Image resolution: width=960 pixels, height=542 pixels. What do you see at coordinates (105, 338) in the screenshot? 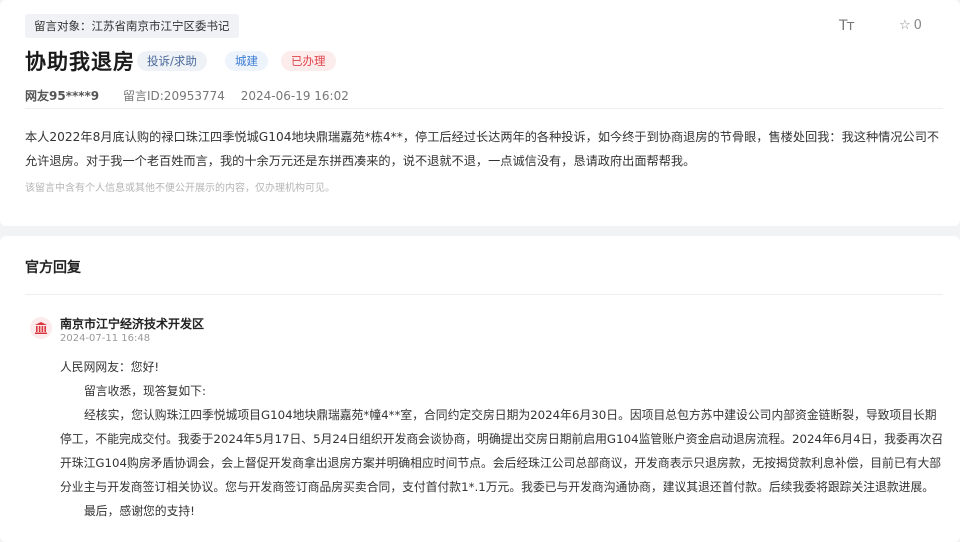
I see `reply-date: 2024-07-11 16:48` at bounding box center [105, 338].